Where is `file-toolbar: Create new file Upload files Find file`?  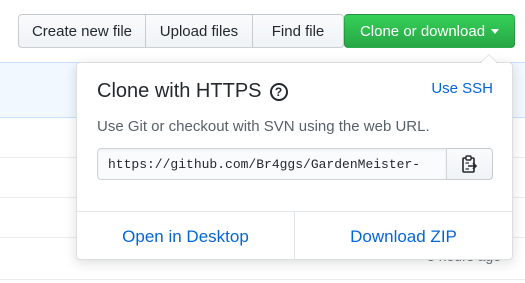 file-toolbar: Create new file Upload files Find file is located at coordinates (181, 31).